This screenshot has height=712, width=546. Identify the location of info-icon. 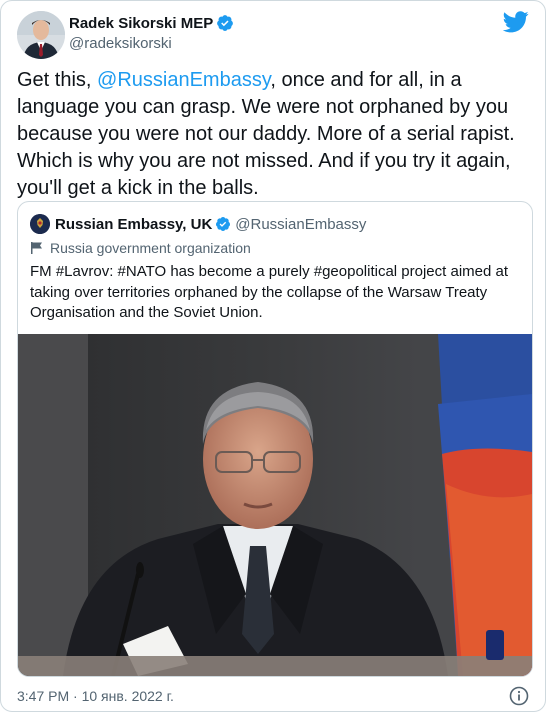
(519, 696).